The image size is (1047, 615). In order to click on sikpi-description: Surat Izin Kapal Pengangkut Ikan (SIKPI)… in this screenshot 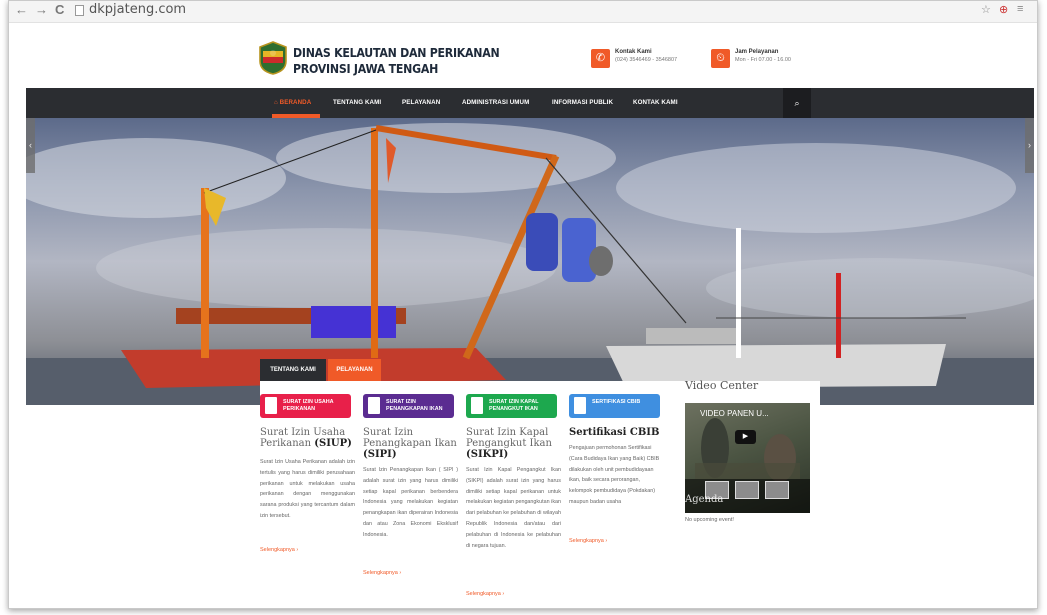, I will do `click(514, 508)`.